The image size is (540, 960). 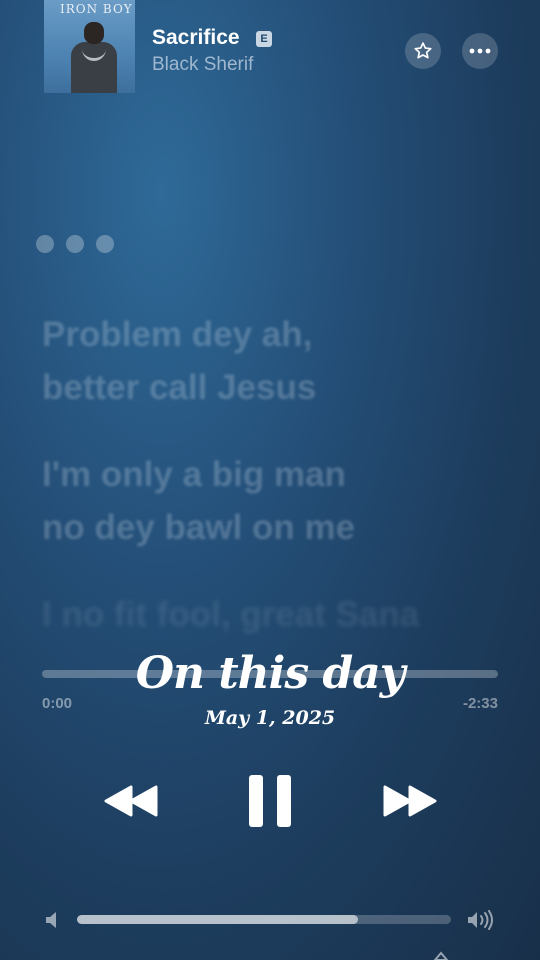 I want to click on airplay-icon, so click(x=441, y=954).